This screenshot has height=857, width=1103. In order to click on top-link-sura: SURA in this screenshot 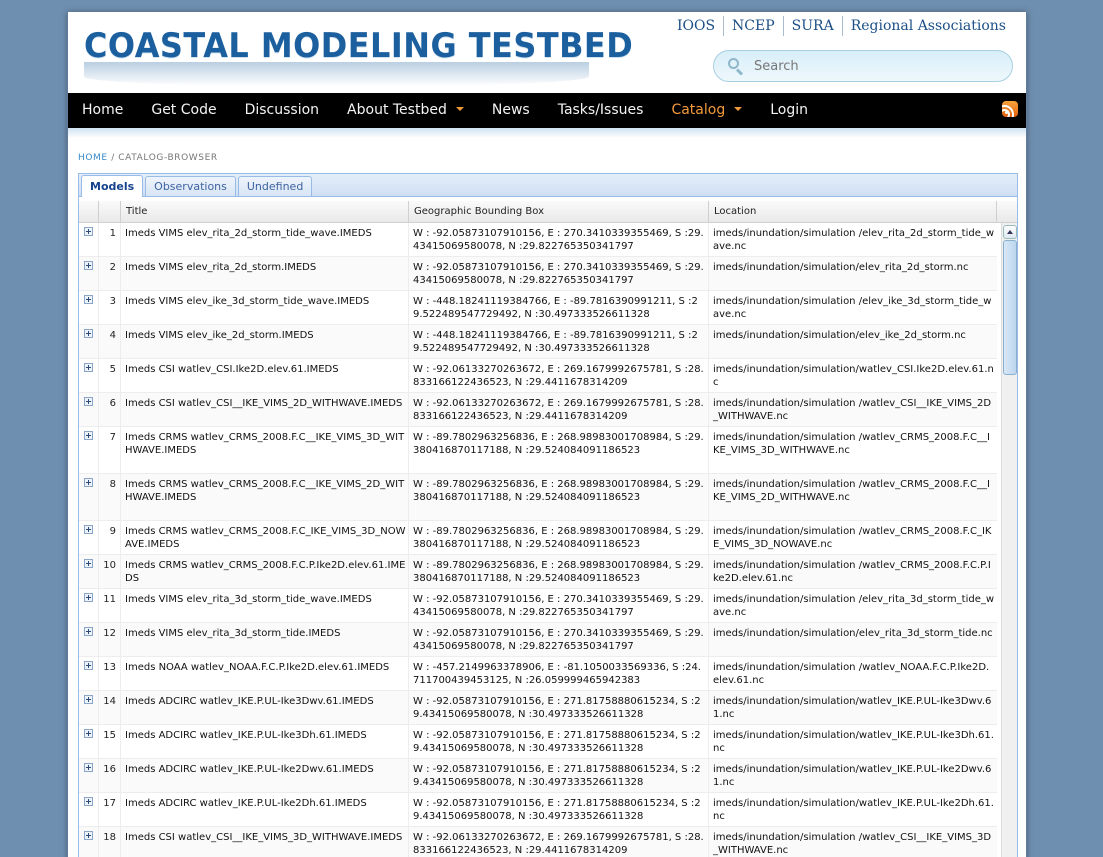, I will do `click(812, 26)`.